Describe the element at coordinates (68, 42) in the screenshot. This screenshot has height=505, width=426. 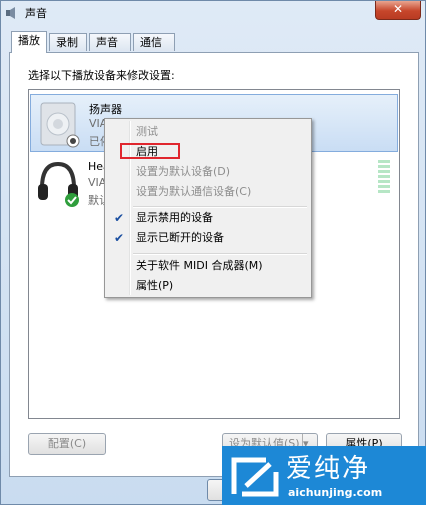
I see `tab-recording: 录制` at that location.